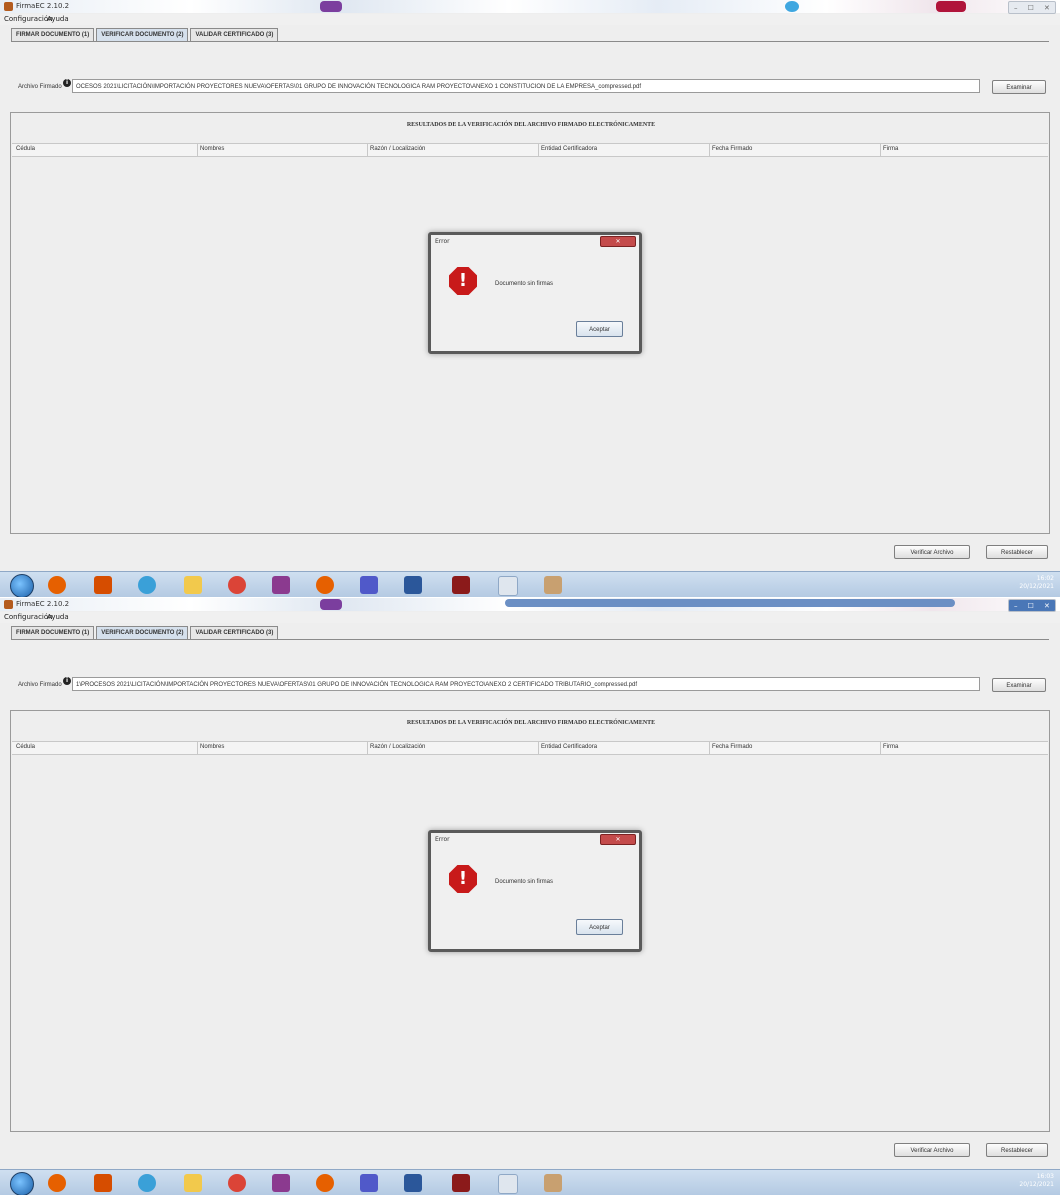 The height and width of the screenshot is (1195, 1060). What do you see at coordinates (43, 6) in the screenshot?
I see `window-title: FirmaEC 2.10.2` at bounding box center [43, 6].